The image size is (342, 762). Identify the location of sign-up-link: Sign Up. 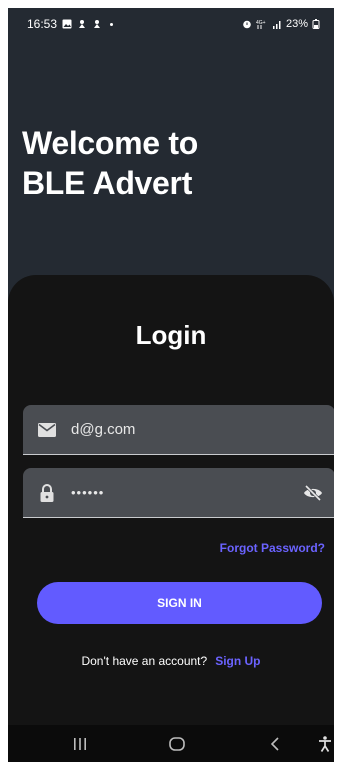
(237, 661).